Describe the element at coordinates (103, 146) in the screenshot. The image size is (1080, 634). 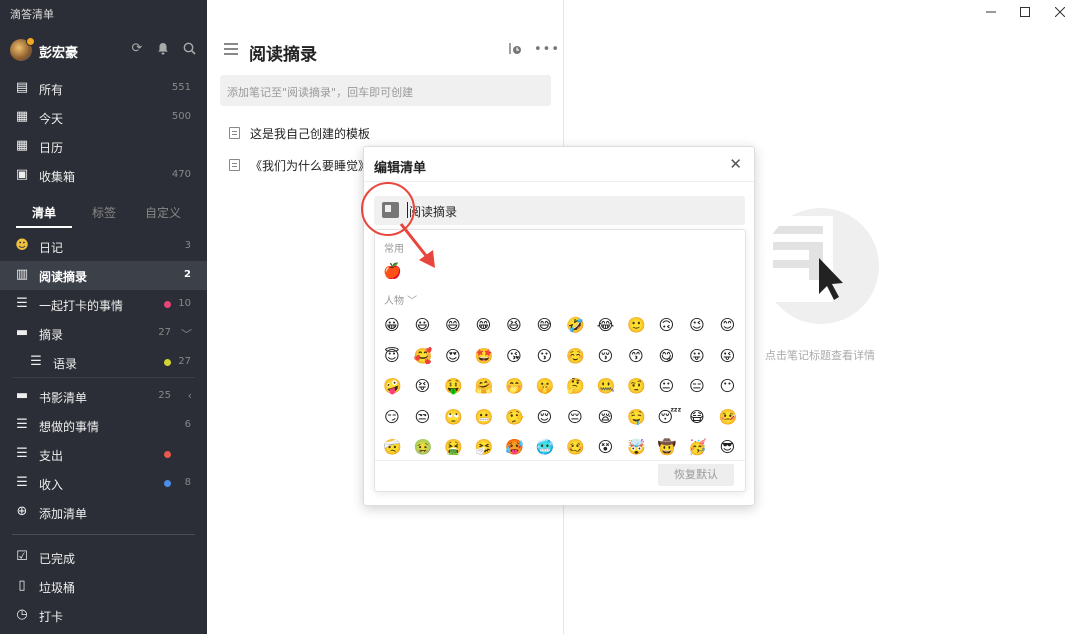
I see `sidebar-item: ▦ 日历` at that location.